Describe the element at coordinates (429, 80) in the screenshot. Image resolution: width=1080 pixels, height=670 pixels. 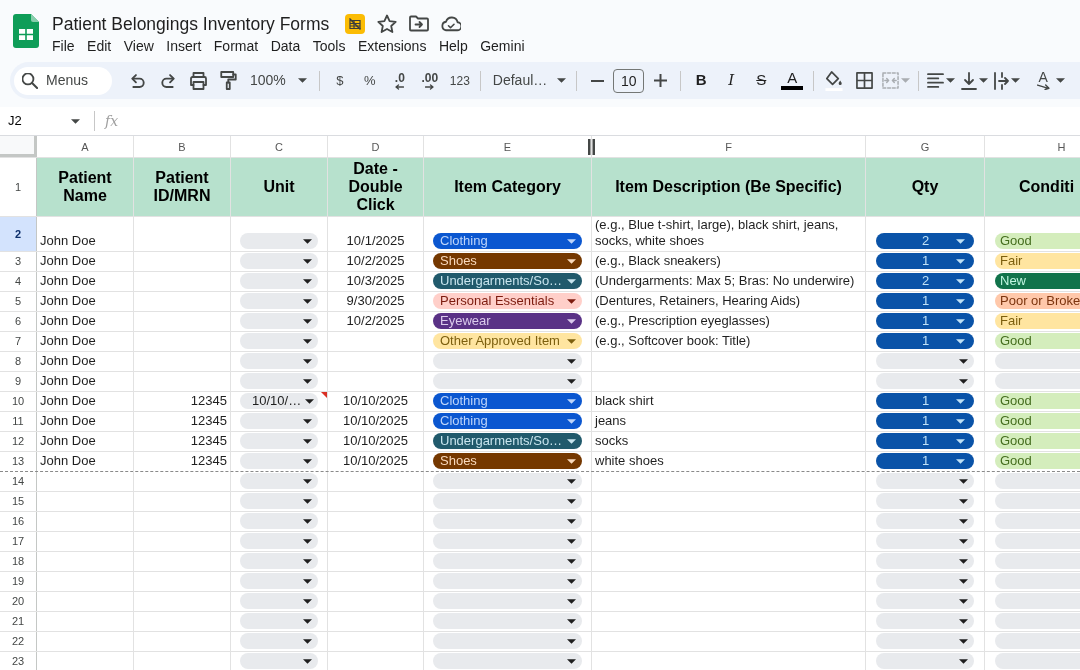
I see `number-format-button: .00` at that location.